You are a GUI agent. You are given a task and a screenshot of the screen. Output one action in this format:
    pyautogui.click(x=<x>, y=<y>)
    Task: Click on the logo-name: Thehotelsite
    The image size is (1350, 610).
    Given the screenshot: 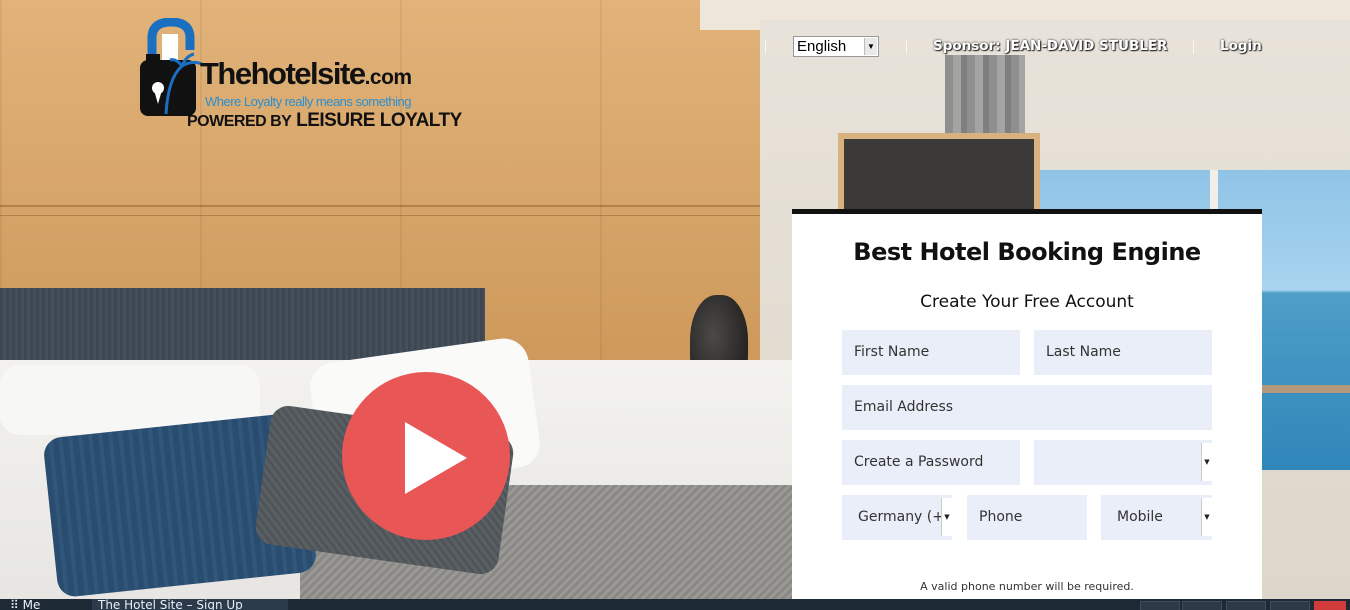 What is the action you would take?
    pyautogui.click(x=283, y=73)
    